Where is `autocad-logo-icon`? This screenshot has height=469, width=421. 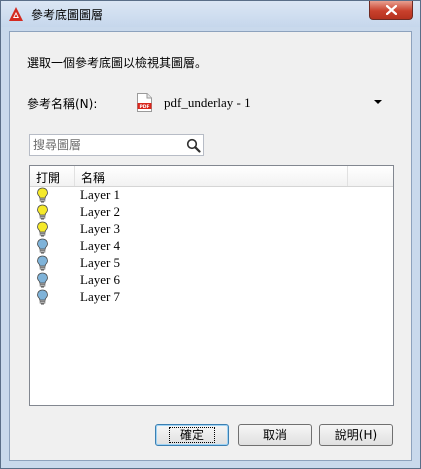
autocad-logo-icon is located at coordinates (16, 14).